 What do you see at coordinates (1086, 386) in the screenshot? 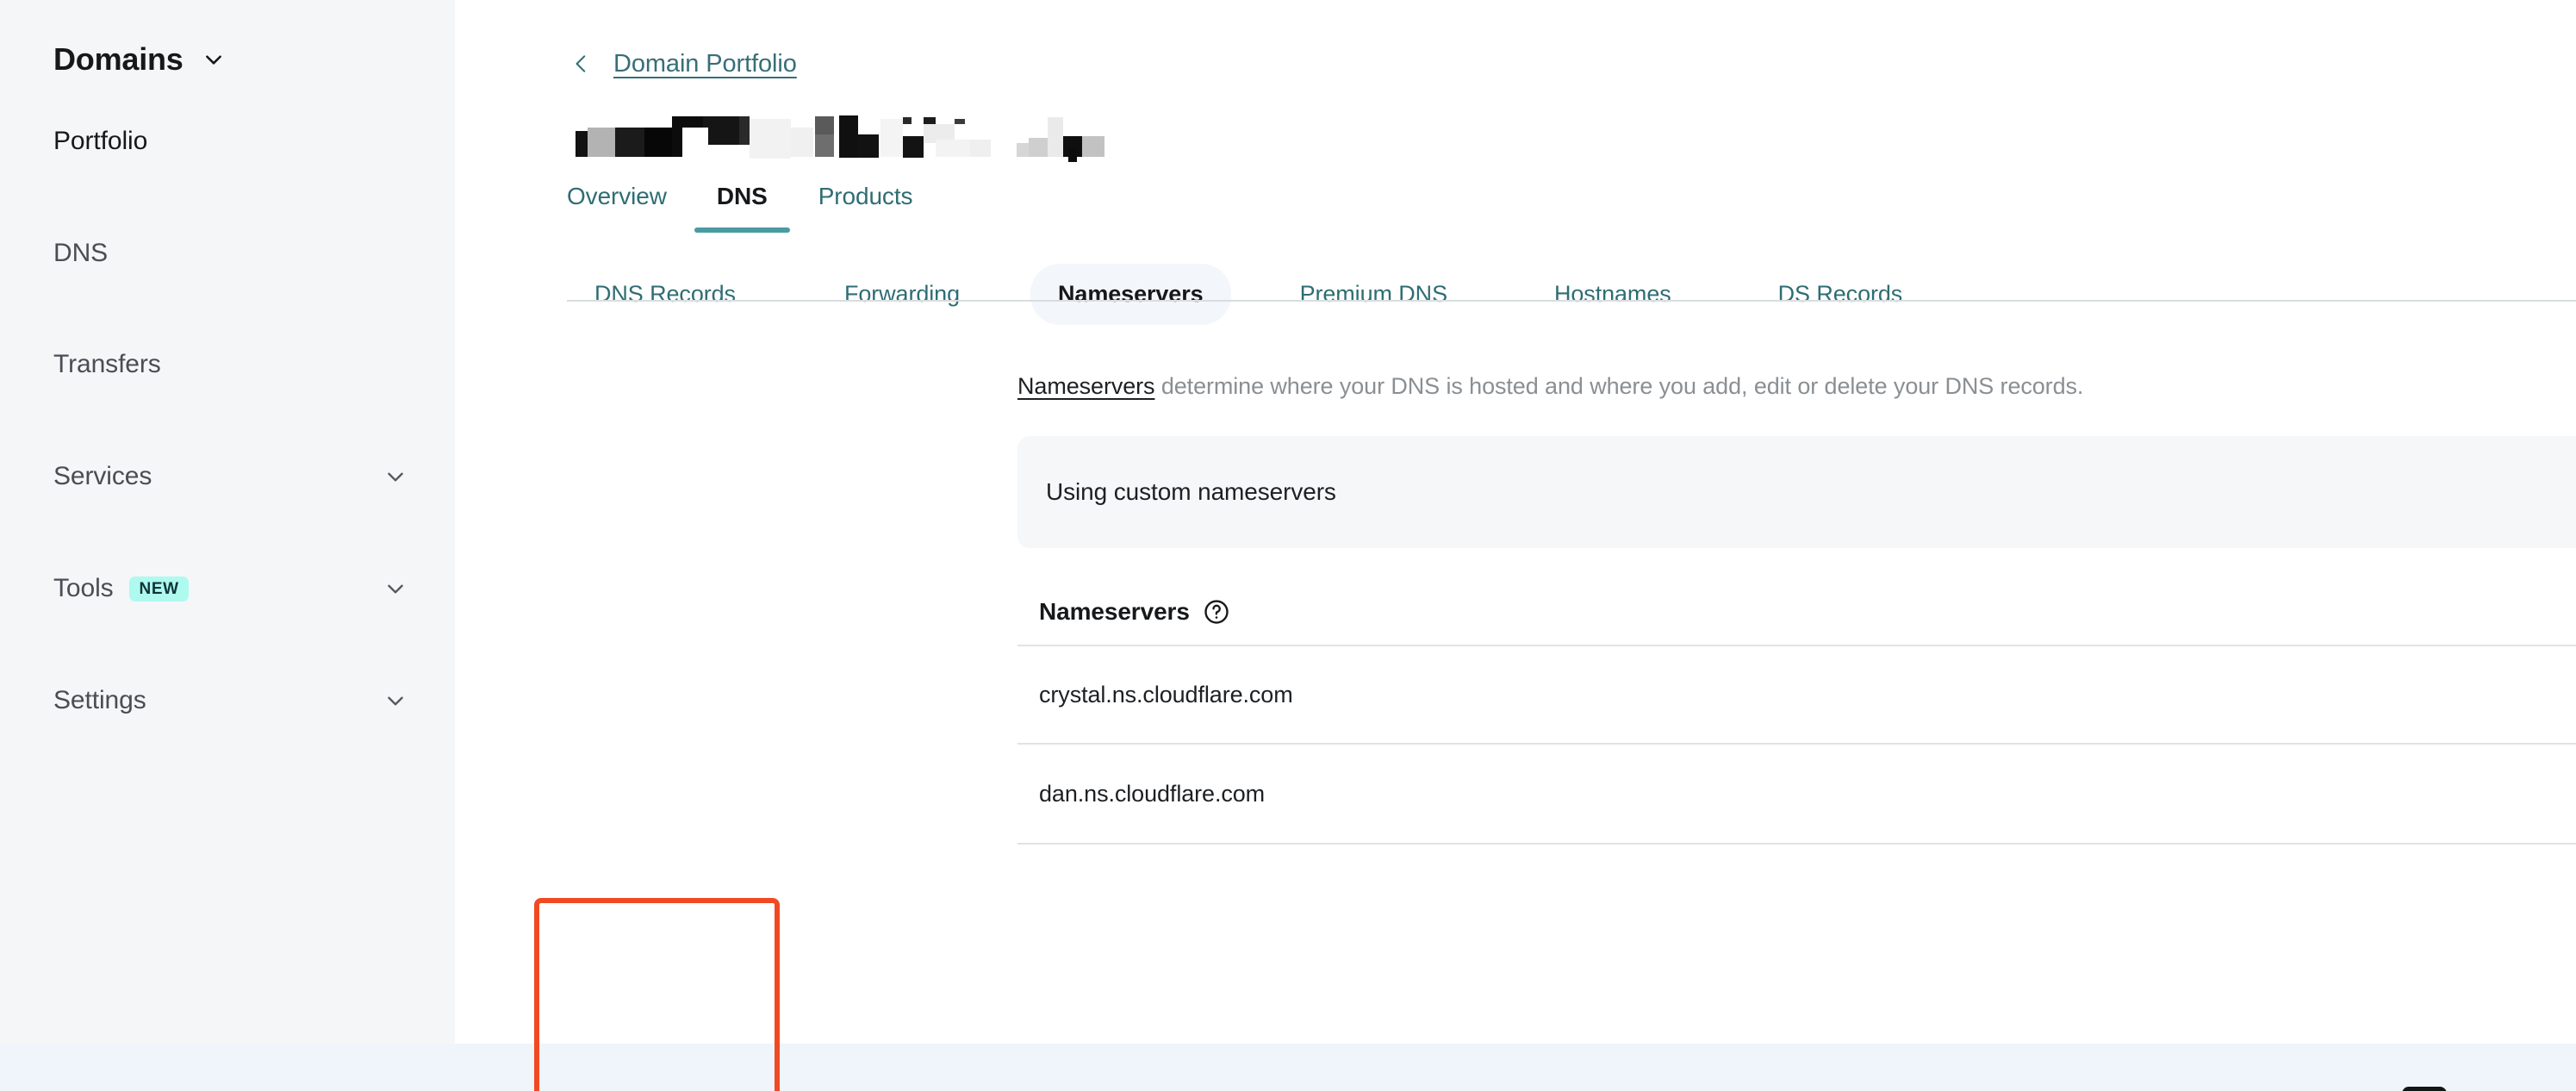
I see `nameservers-description-link: Nameservers` at bounding box center [1086, 386].